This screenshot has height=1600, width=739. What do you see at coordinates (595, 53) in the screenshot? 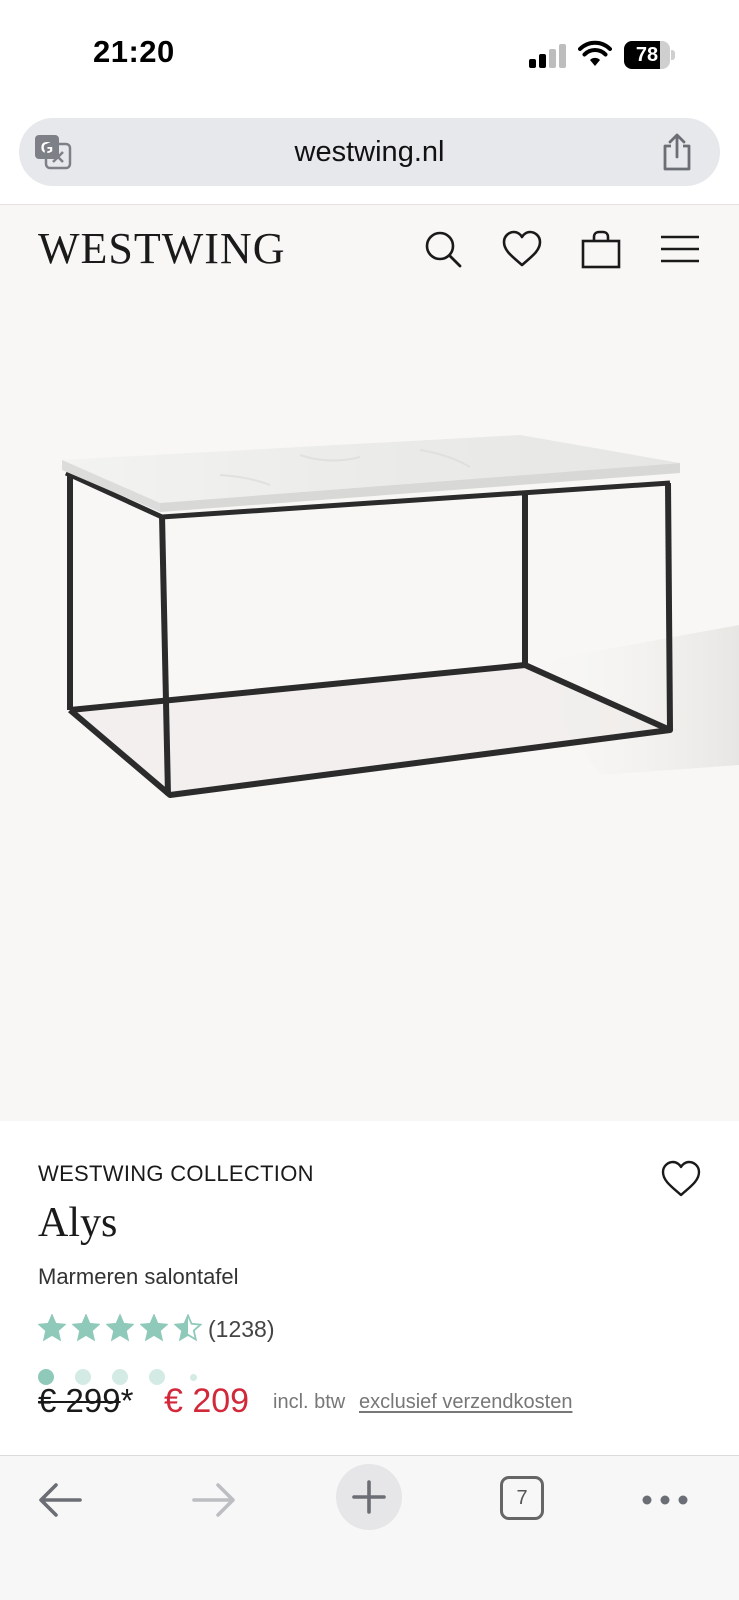
I see `wifi-icon` at bounding box center [595, 53].